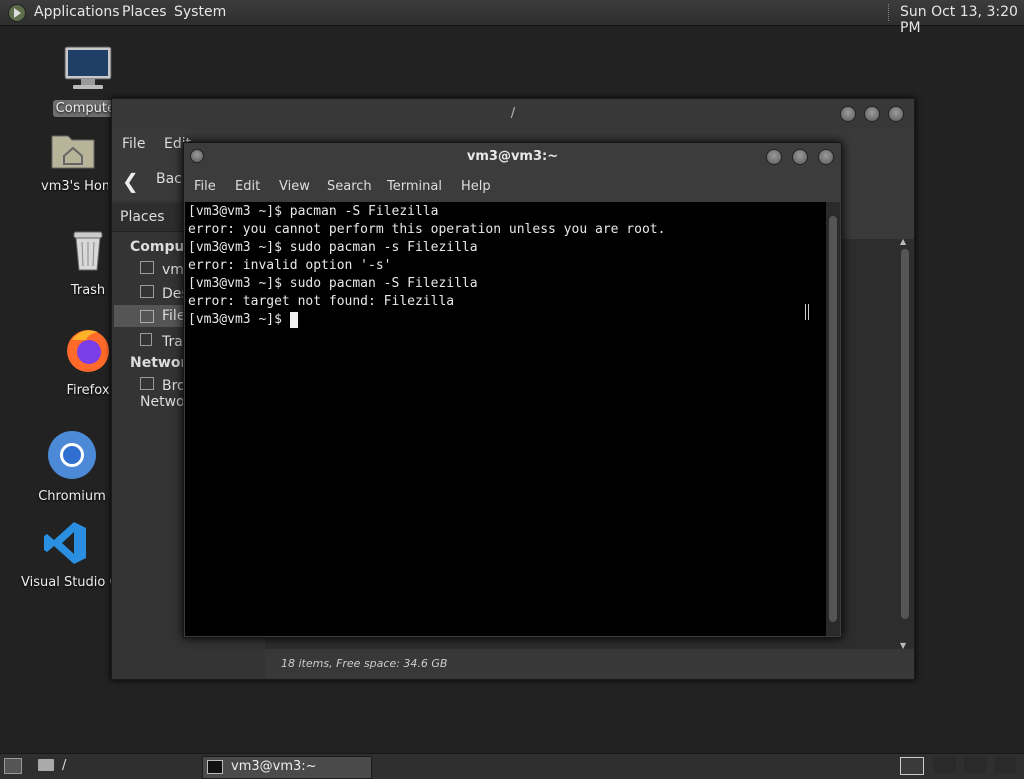 This screenshot has height=779, width=1024. I want to click on desktop-icon-label: Visual Studio Code, so click(66, 582).